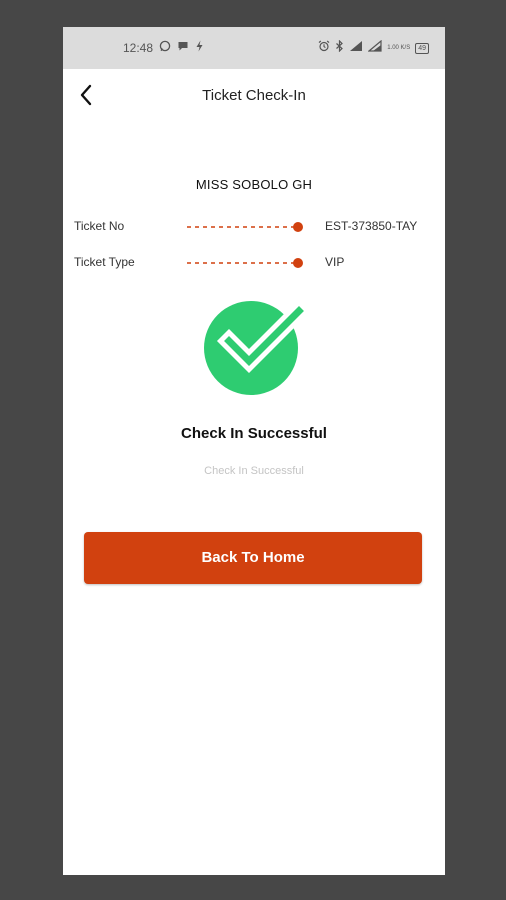  I want to click on flash-icon, so click(199, 48).